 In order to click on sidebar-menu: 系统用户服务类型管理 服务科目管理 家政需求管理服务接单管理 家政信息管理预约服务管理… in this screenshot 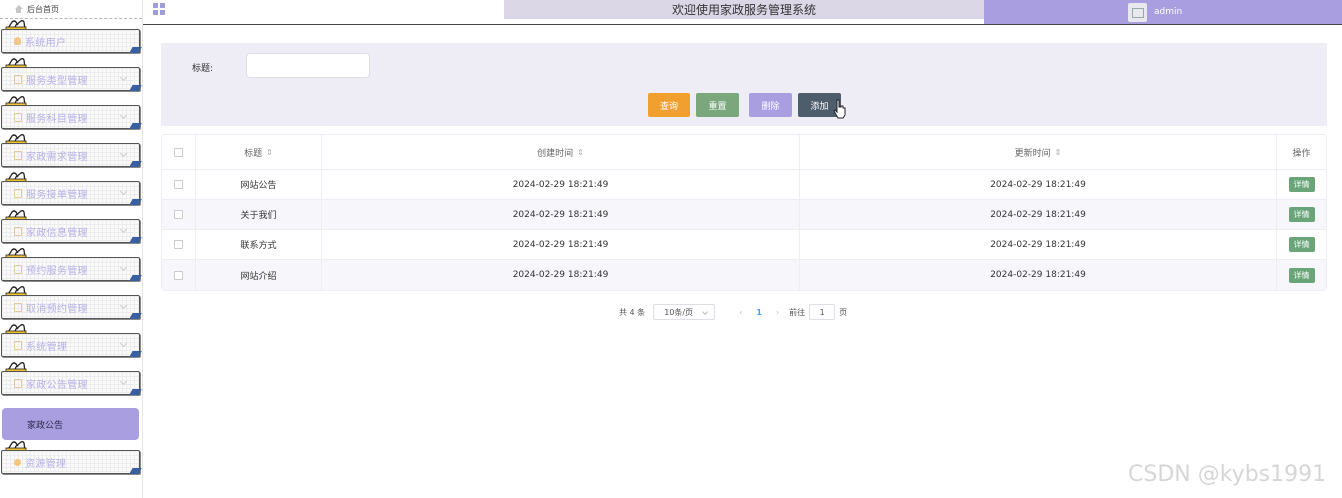, I will do `click(71, 246)`.